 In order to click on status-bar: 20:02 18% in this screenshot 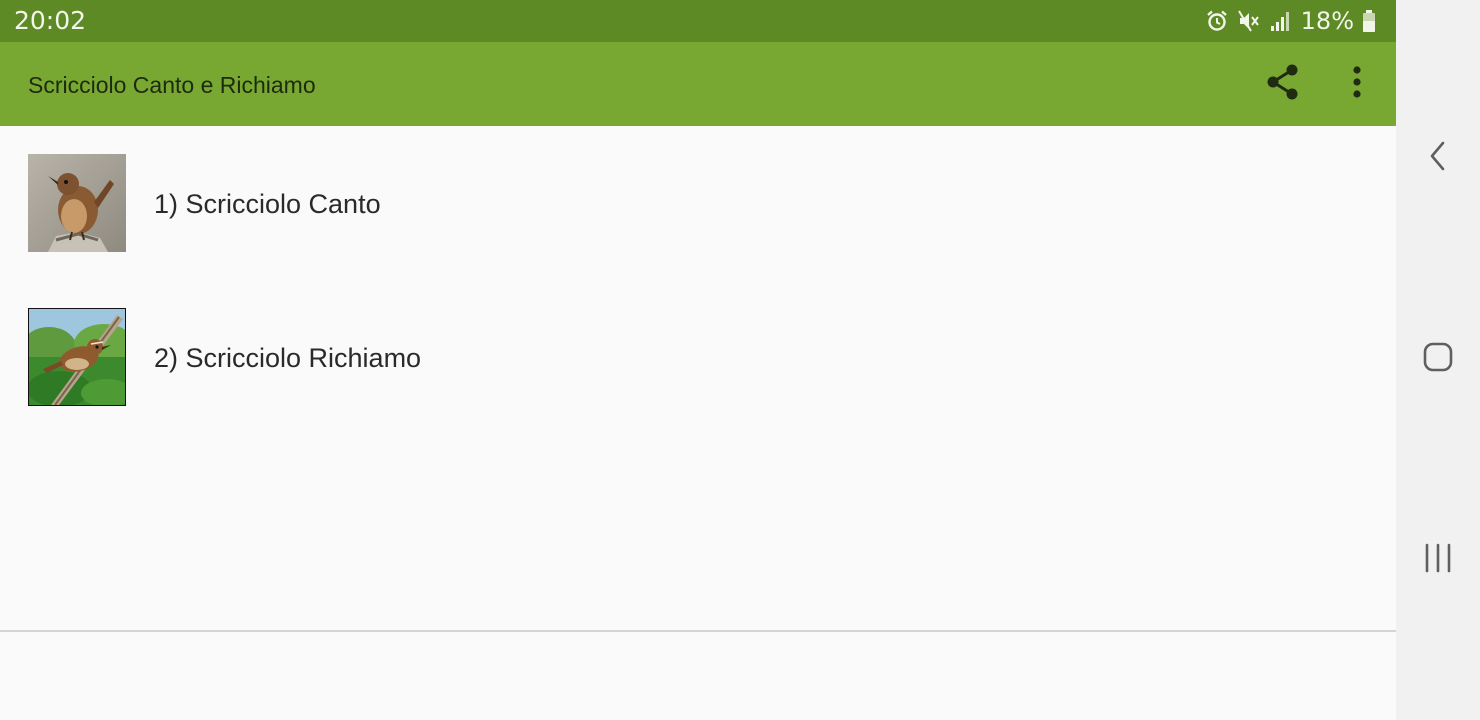, I will do `click(698, 21)`.